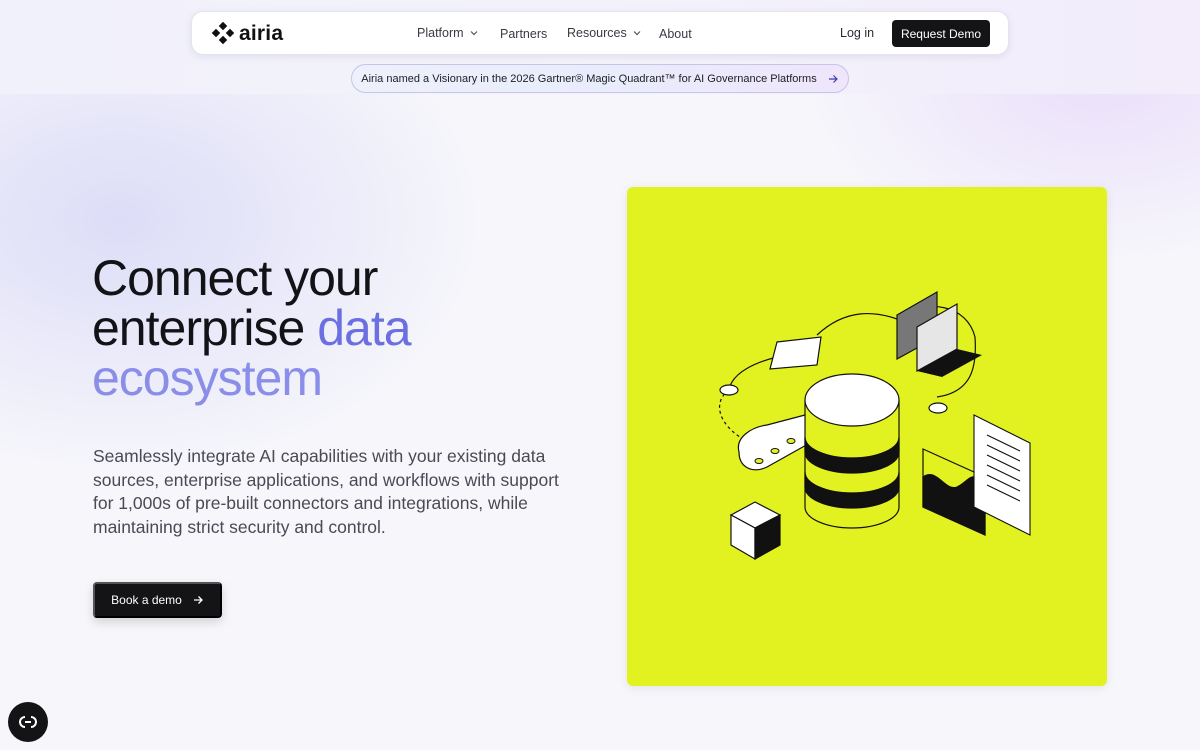  Describe the element at coordinates (597, 33) in the screenshot. I see `nav-item-label: Resources` at that location.